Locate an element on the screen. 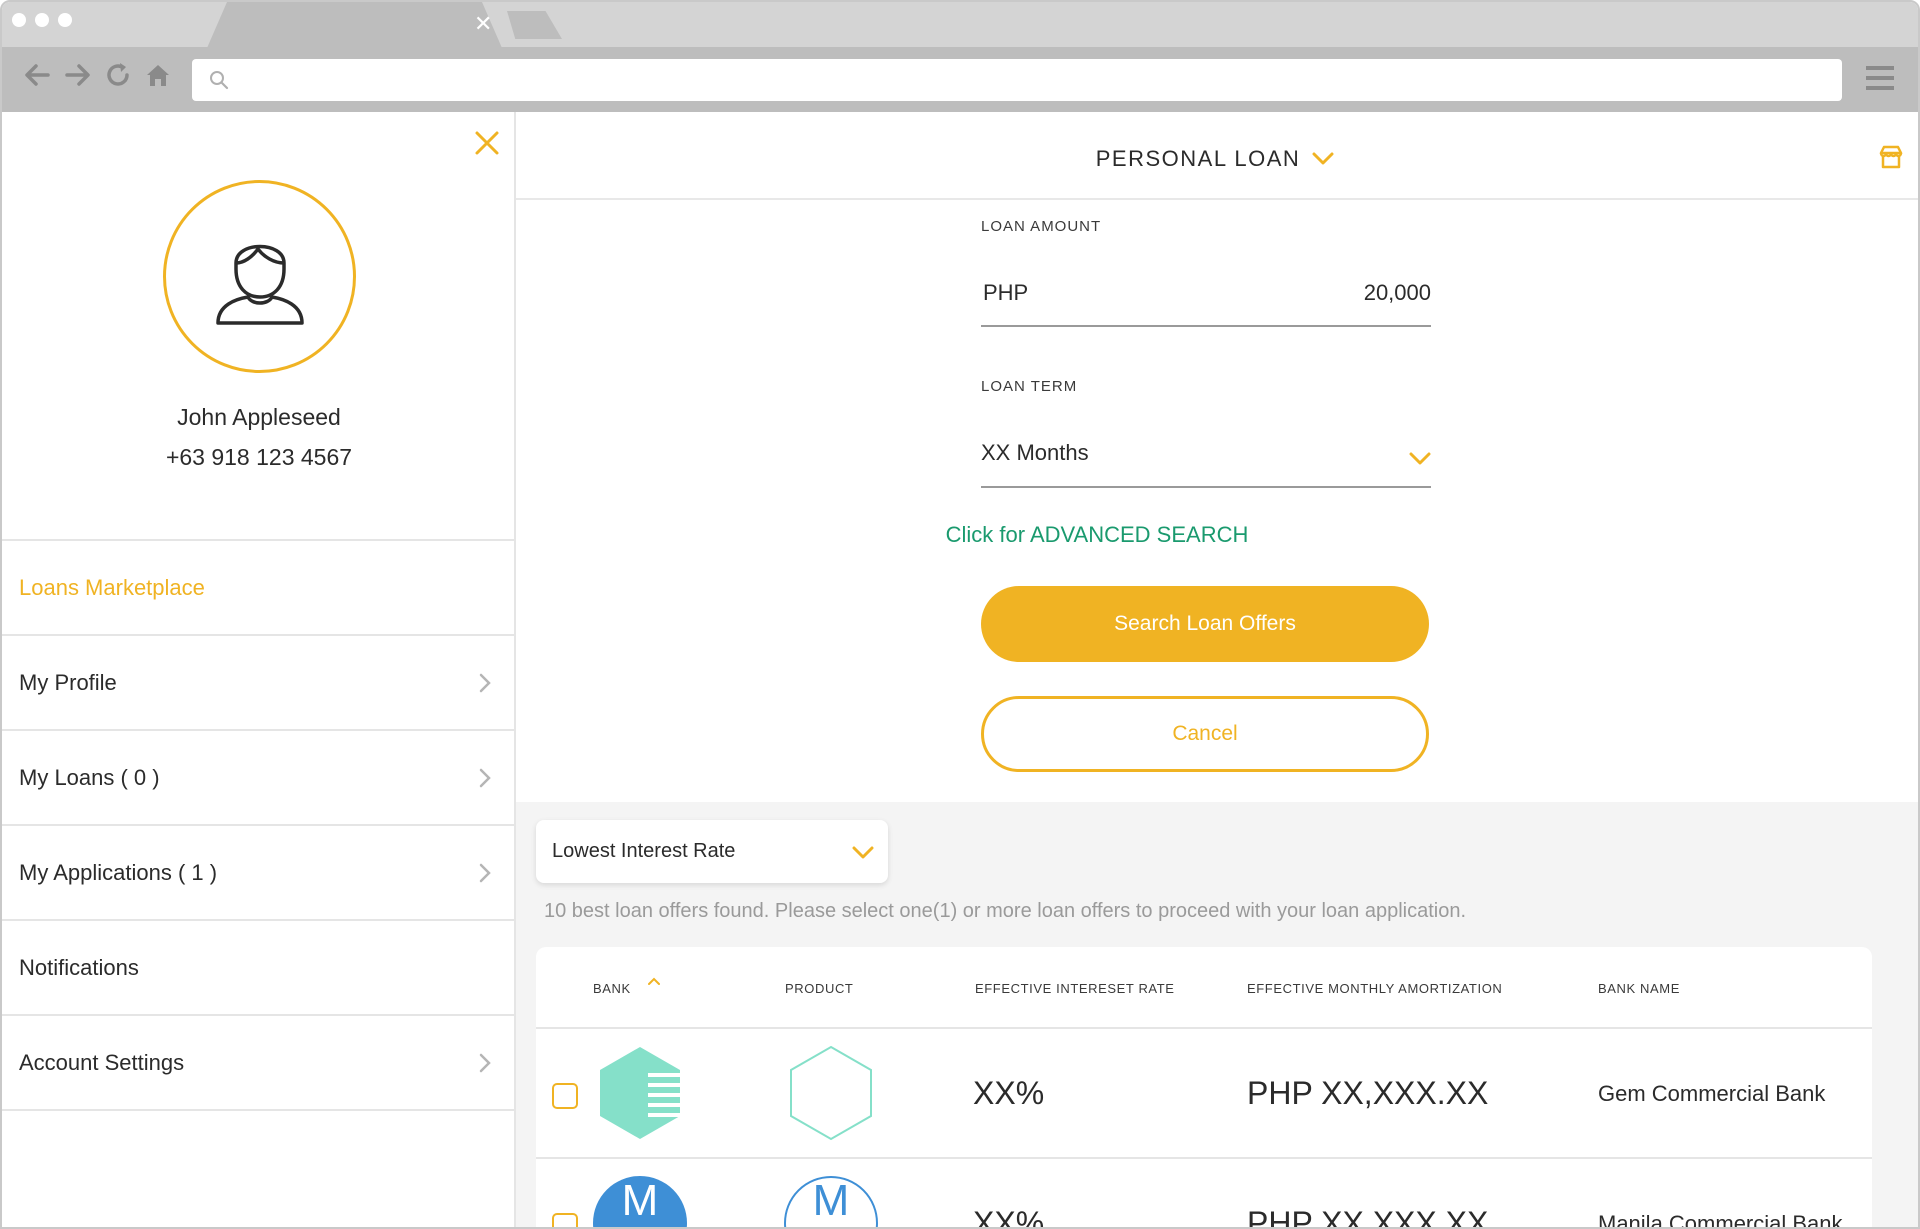  main-header: PERSONAL LOAN is located at coordinates (1217, 156).